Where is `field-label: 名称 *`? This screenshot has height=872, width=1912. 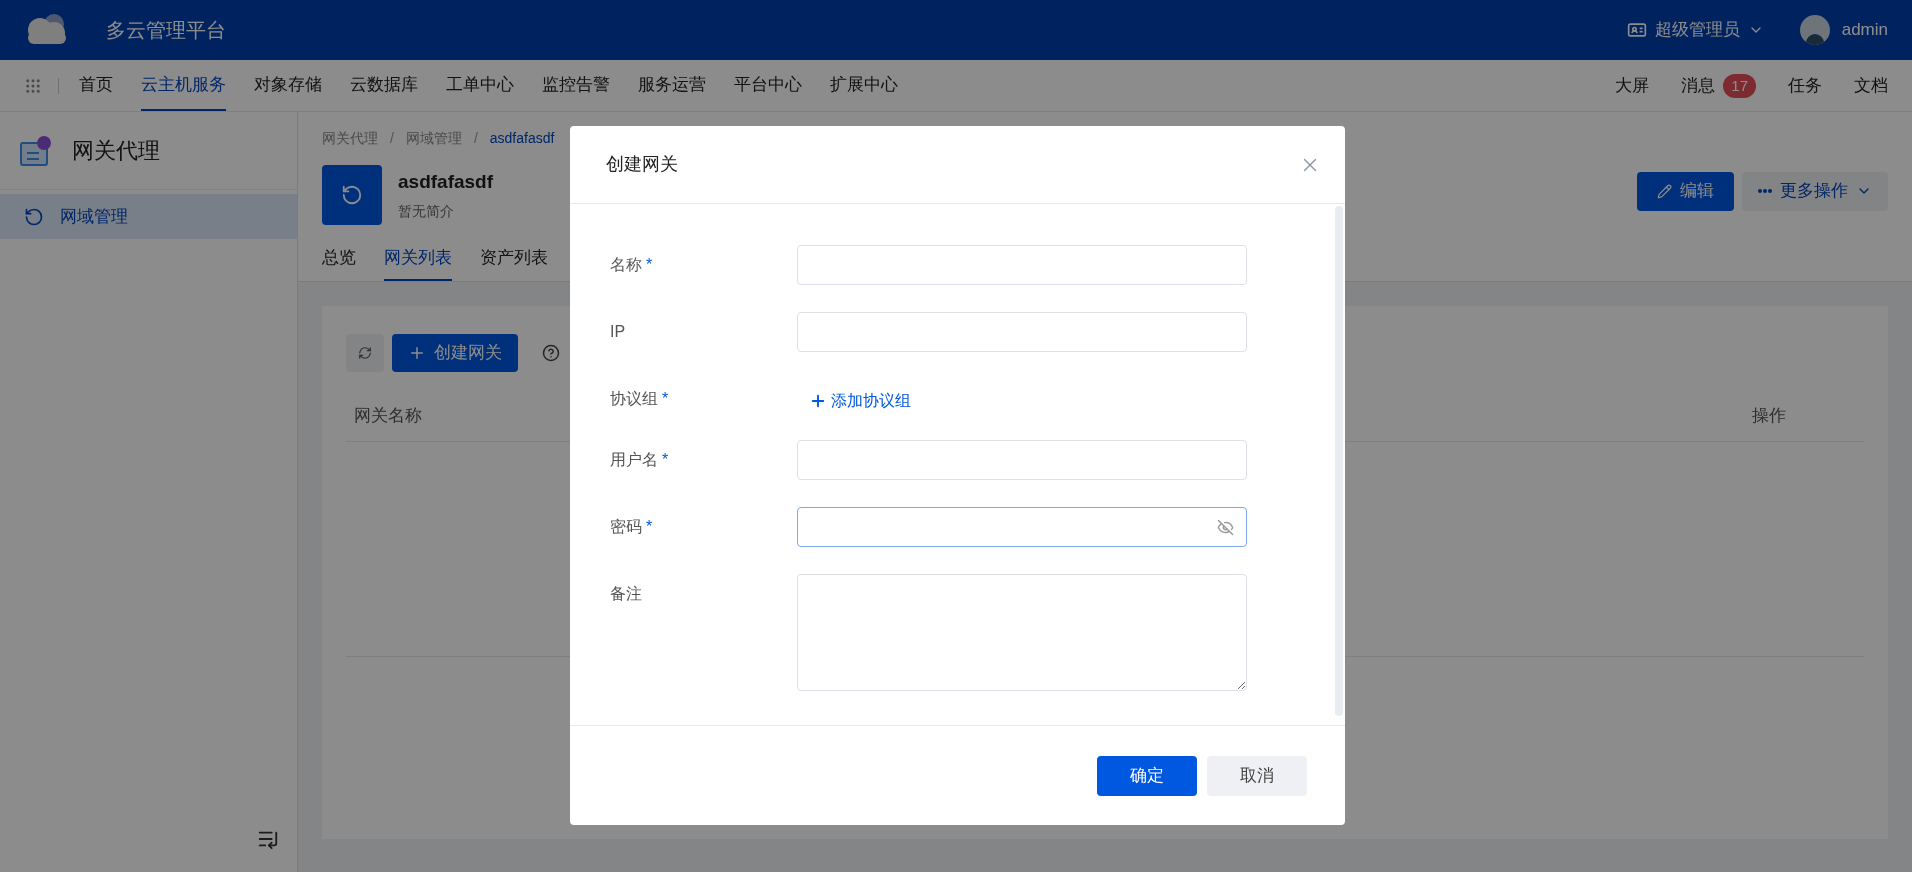
field-label: 名称 * is located at coordinates (632, 265).